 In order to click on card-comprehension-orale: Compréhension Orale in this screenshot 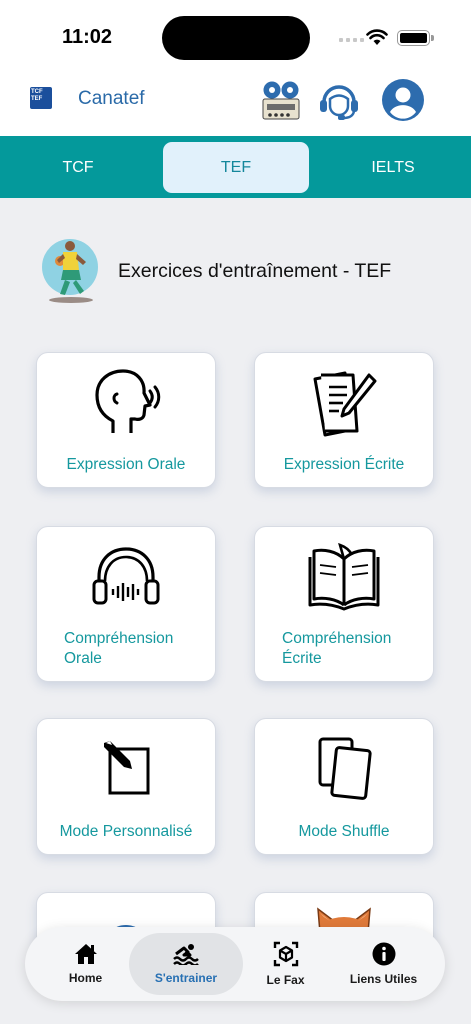, I will do `click(126, 604)`.